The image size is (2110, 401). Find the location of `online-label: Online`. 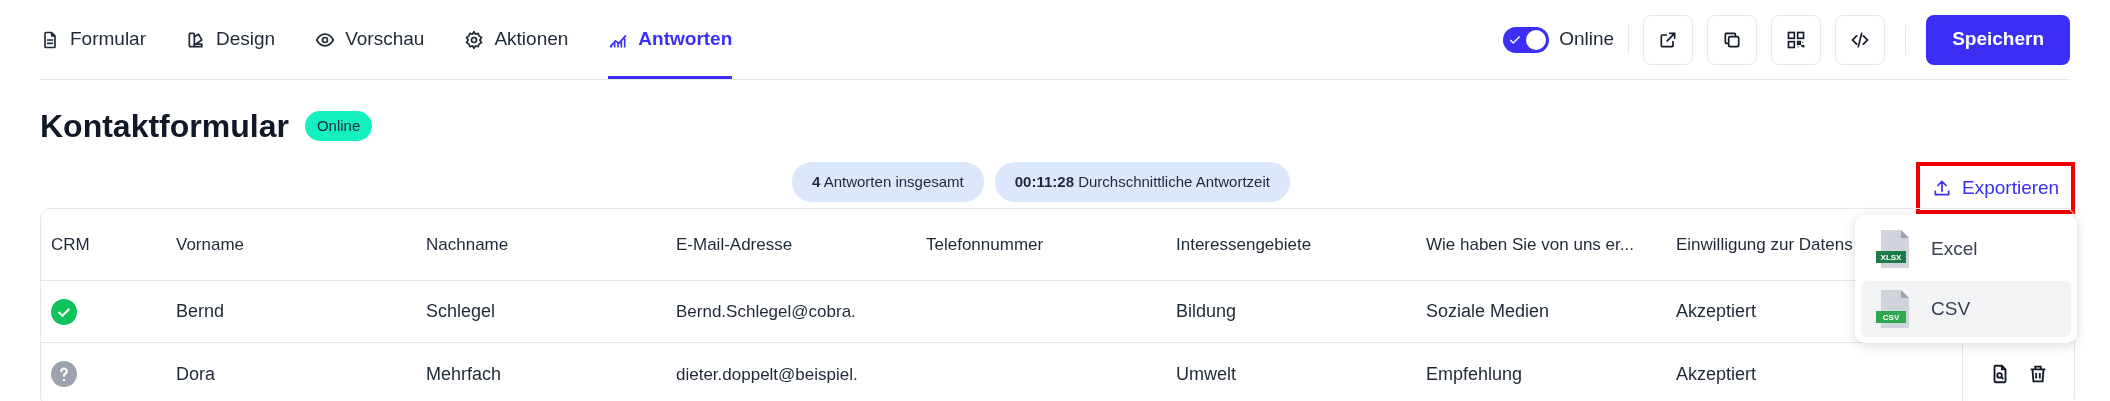

online-label: Online is located at coordinates (1587, 39).